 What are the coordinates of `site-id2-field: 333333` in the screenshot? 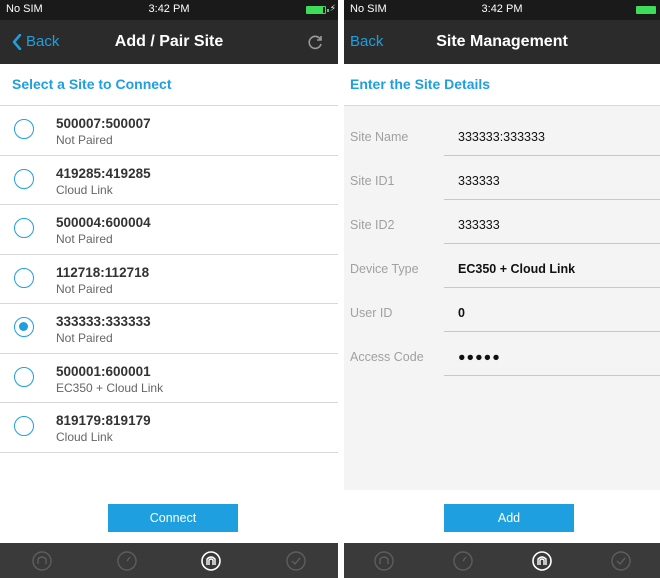 It's located at (552, 226).